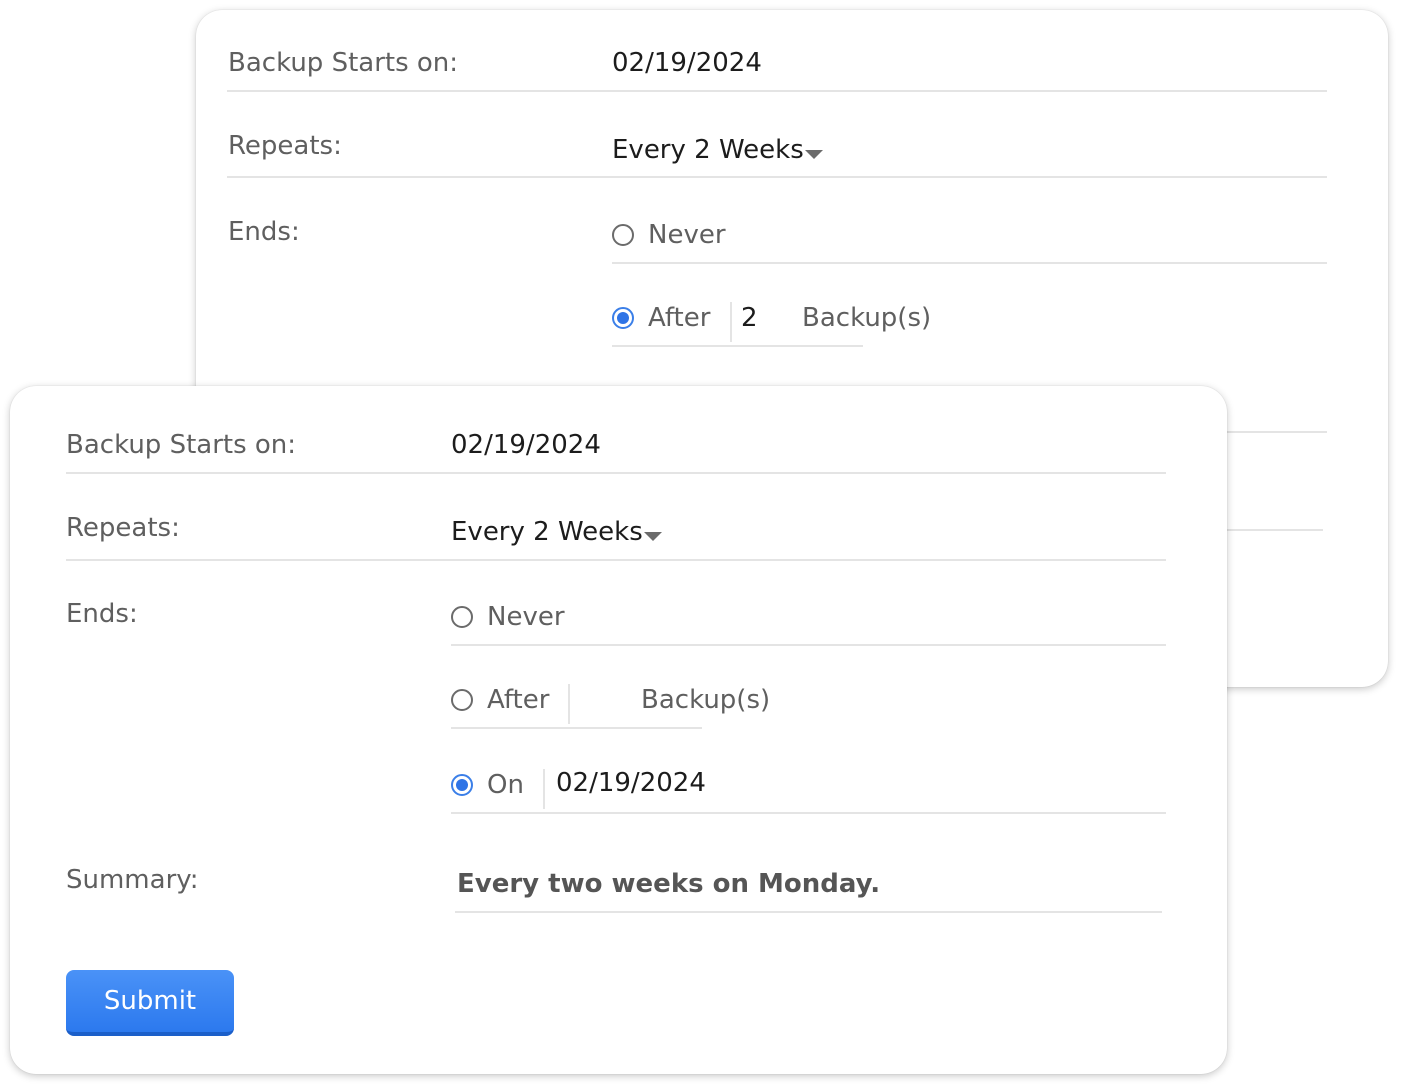 The width and height of the screenshot is (1403, 1088). I want to click on end-date-field: 02/19/2024, so click(631, 783).